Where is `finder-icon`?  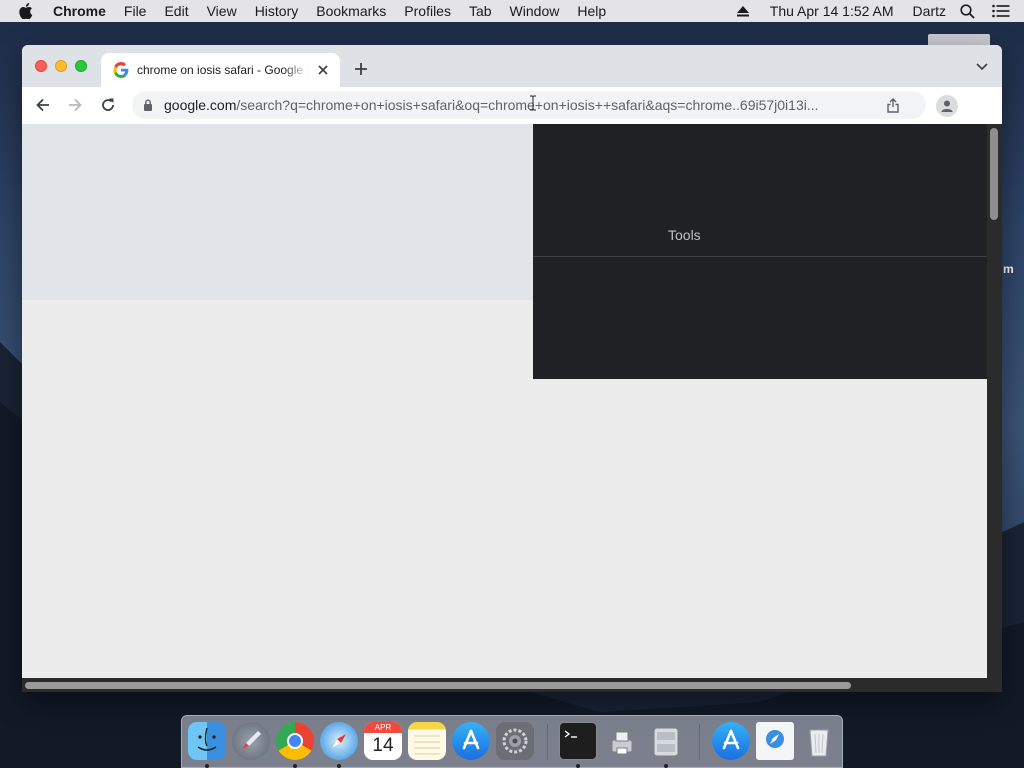 finder-icon is located at coordinates (207, 741).